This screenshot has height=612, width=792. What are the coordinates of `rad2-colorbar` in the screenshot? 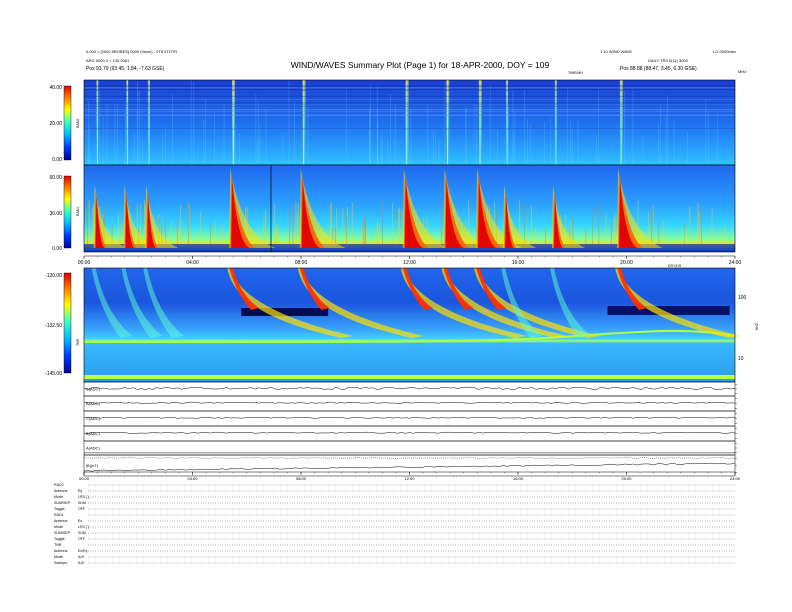 It's located at (67, 123).